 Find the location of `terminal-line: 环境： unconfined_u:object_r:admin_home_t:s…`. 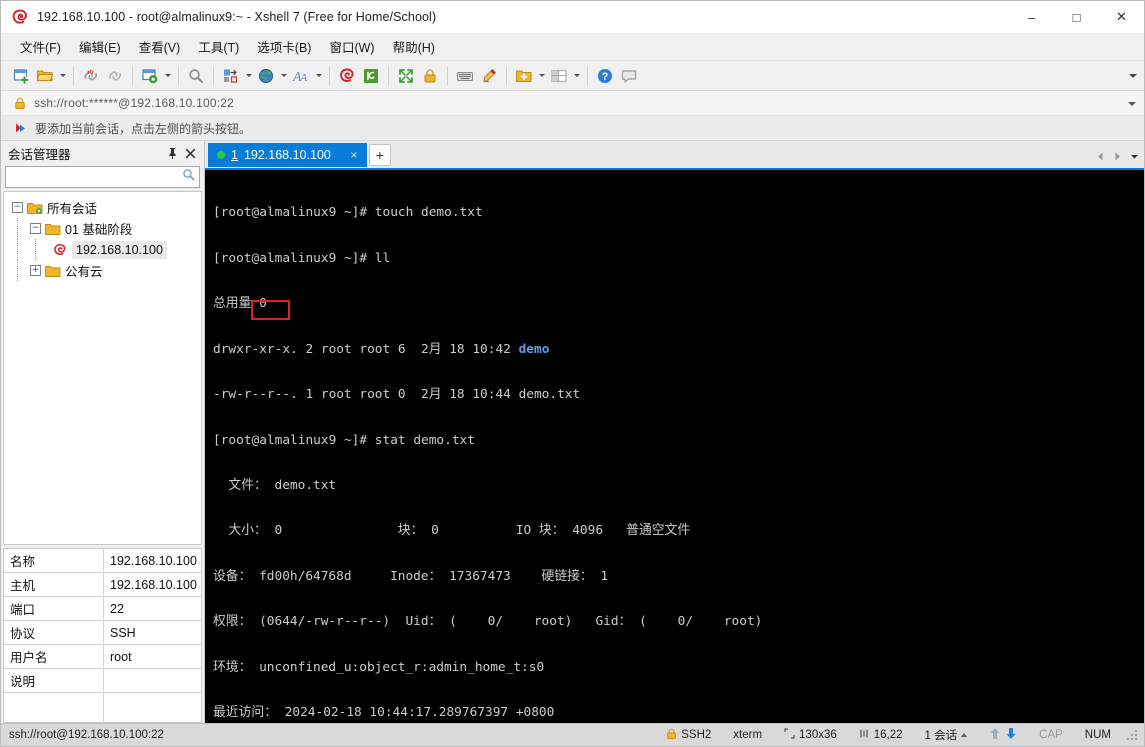

terminal-line: 环境： unconfined_u:object_r:admin_home_t:s… is located at coordinates (678, 667).